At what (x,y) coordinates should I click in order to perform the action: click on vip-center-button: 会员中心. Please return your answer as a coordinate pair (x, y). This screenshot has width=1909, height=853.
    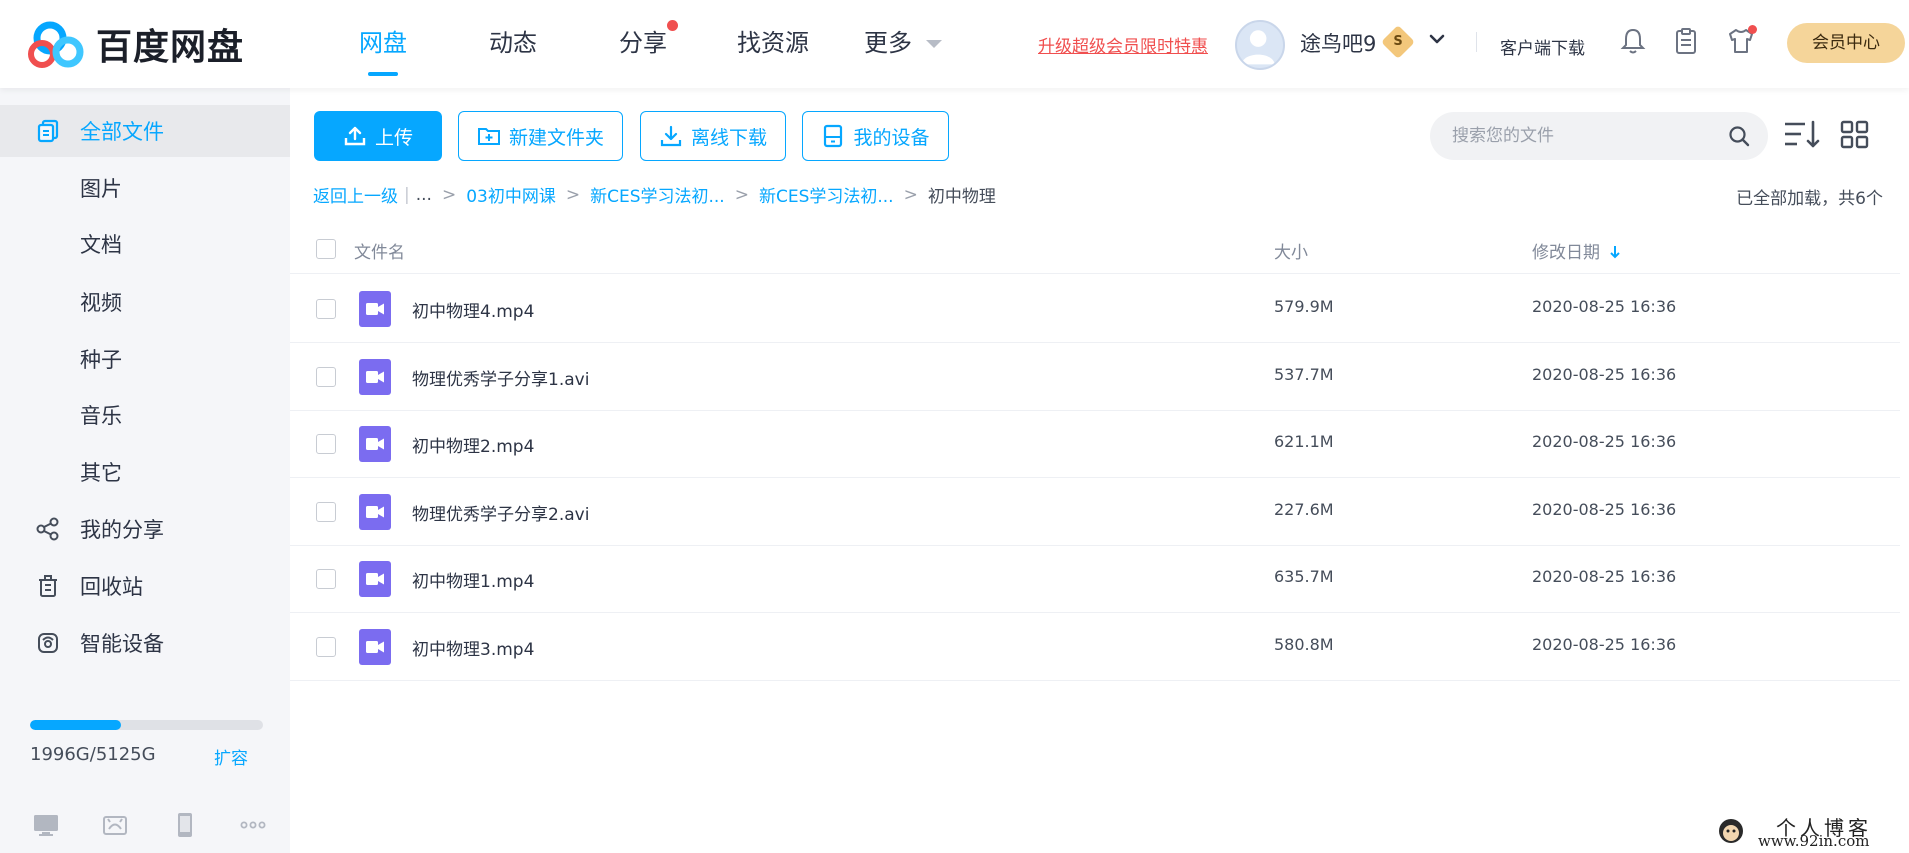
    Looking at the image, I should click on (1846, 43).